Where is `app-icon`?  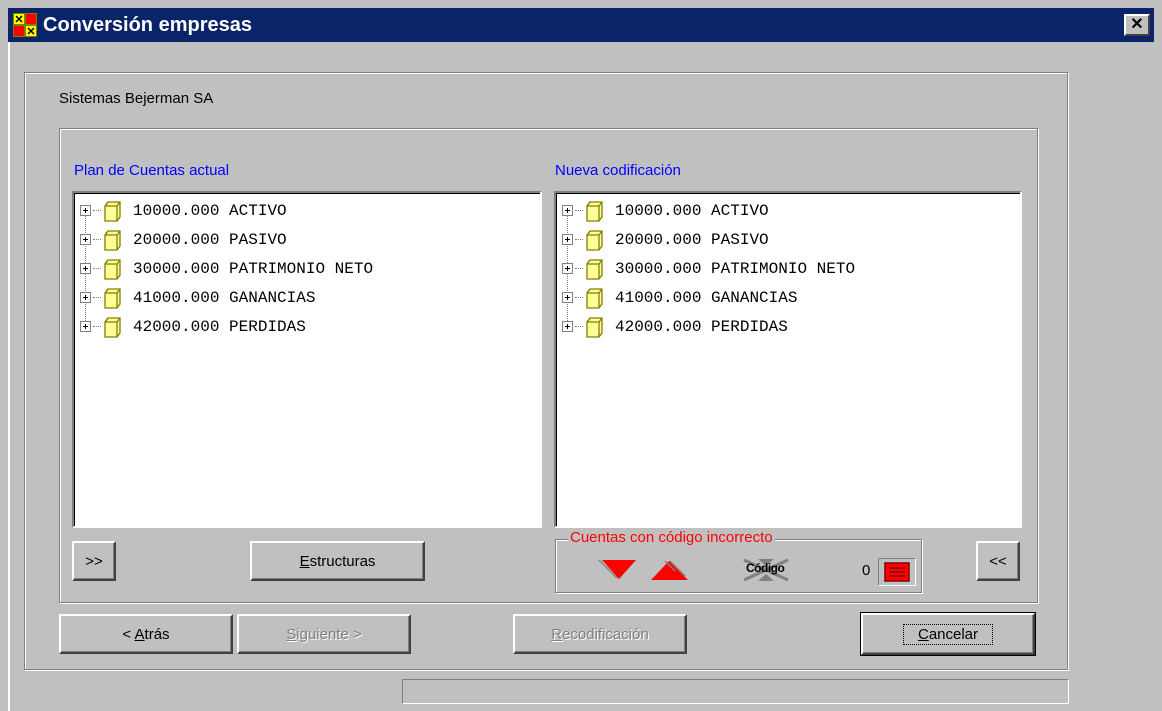 app-icon is located at coordinates (25, 25).